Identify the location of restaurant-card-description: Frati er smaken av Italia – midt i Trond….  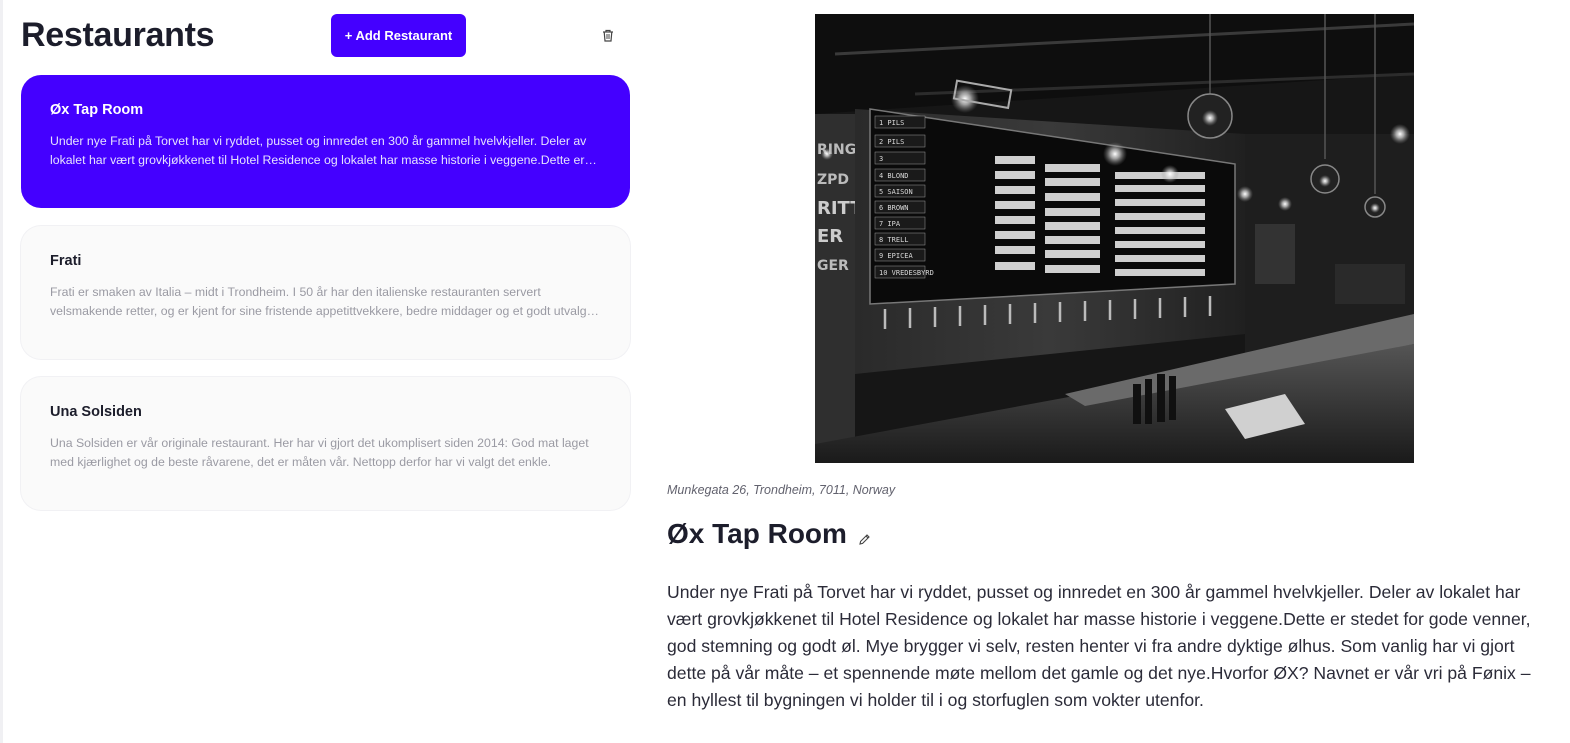
(318, 301).